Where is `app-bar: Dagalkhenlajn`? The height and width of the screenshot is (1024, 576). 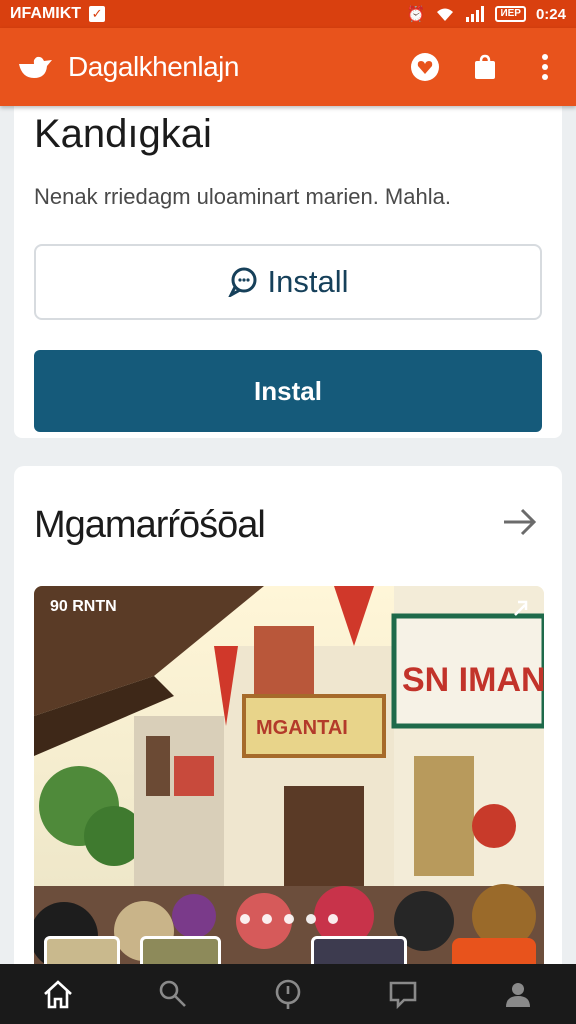
app-bar: Dagalkhenlajn is located at coordinates (288, 67).